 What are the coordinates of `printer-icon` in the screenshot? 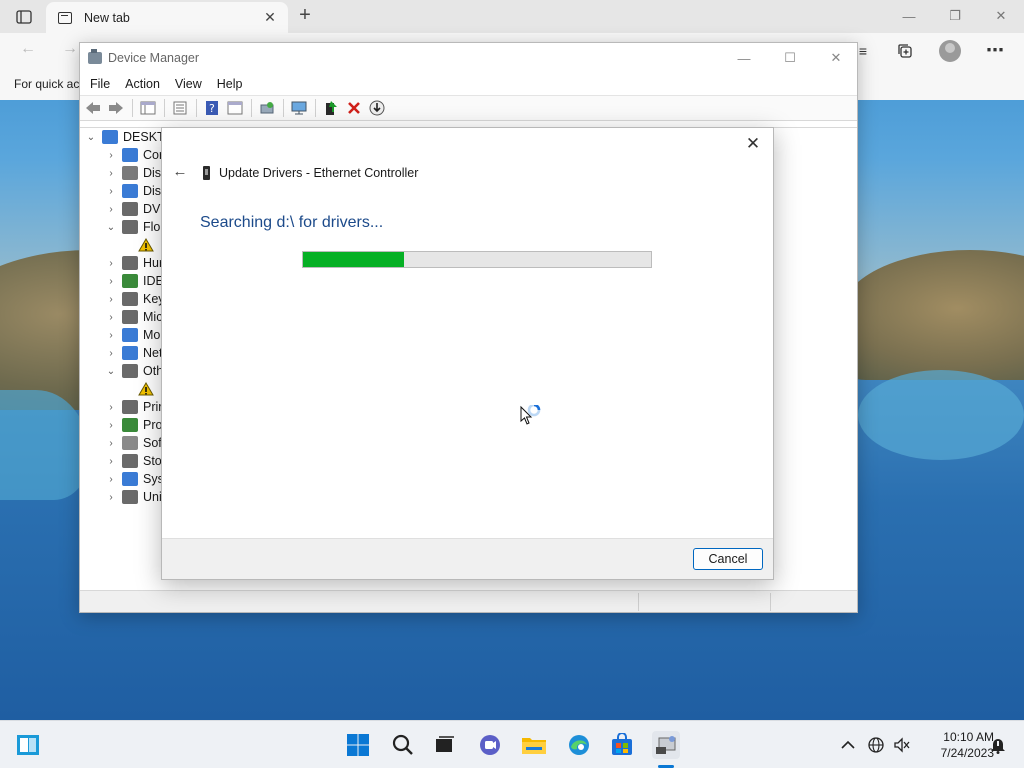 It's located at (130, 407).